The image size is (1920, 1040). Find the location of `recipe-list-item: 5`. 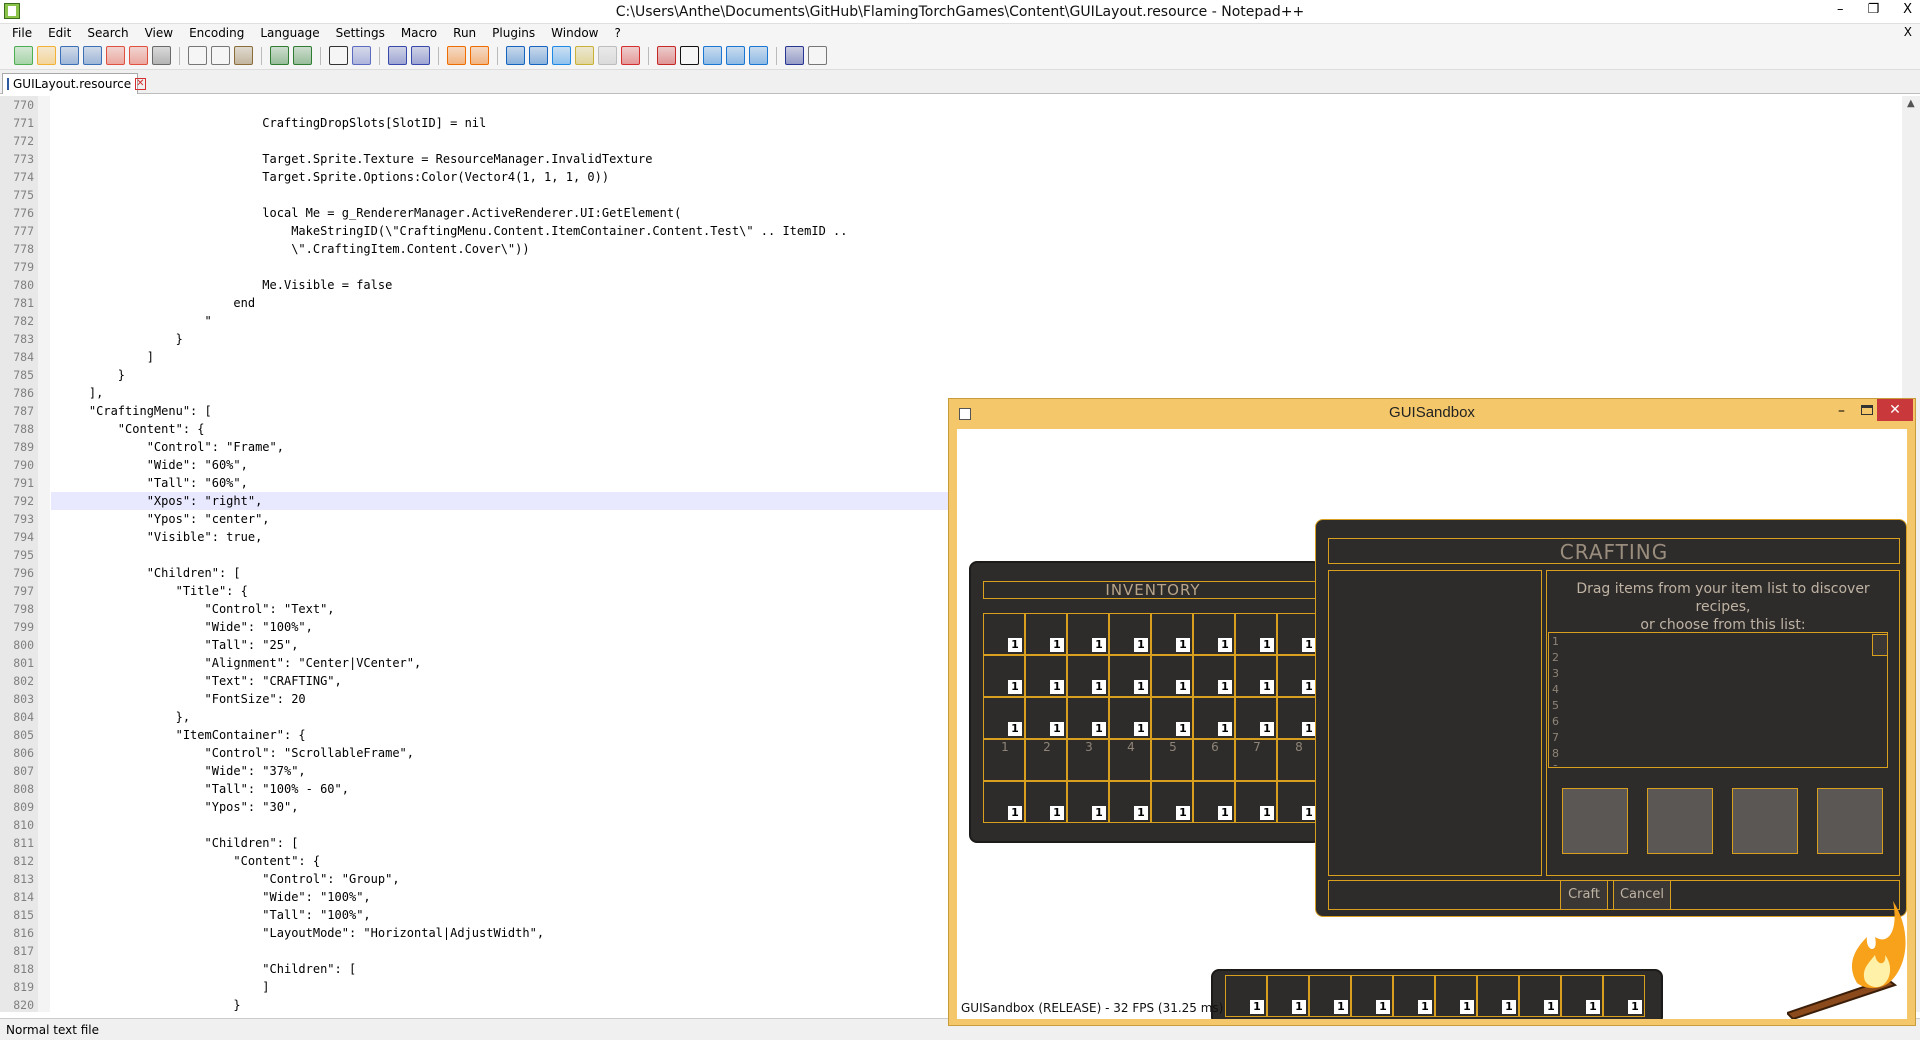

recipe-list-item: 5 is located at coordinates (1710, 706).